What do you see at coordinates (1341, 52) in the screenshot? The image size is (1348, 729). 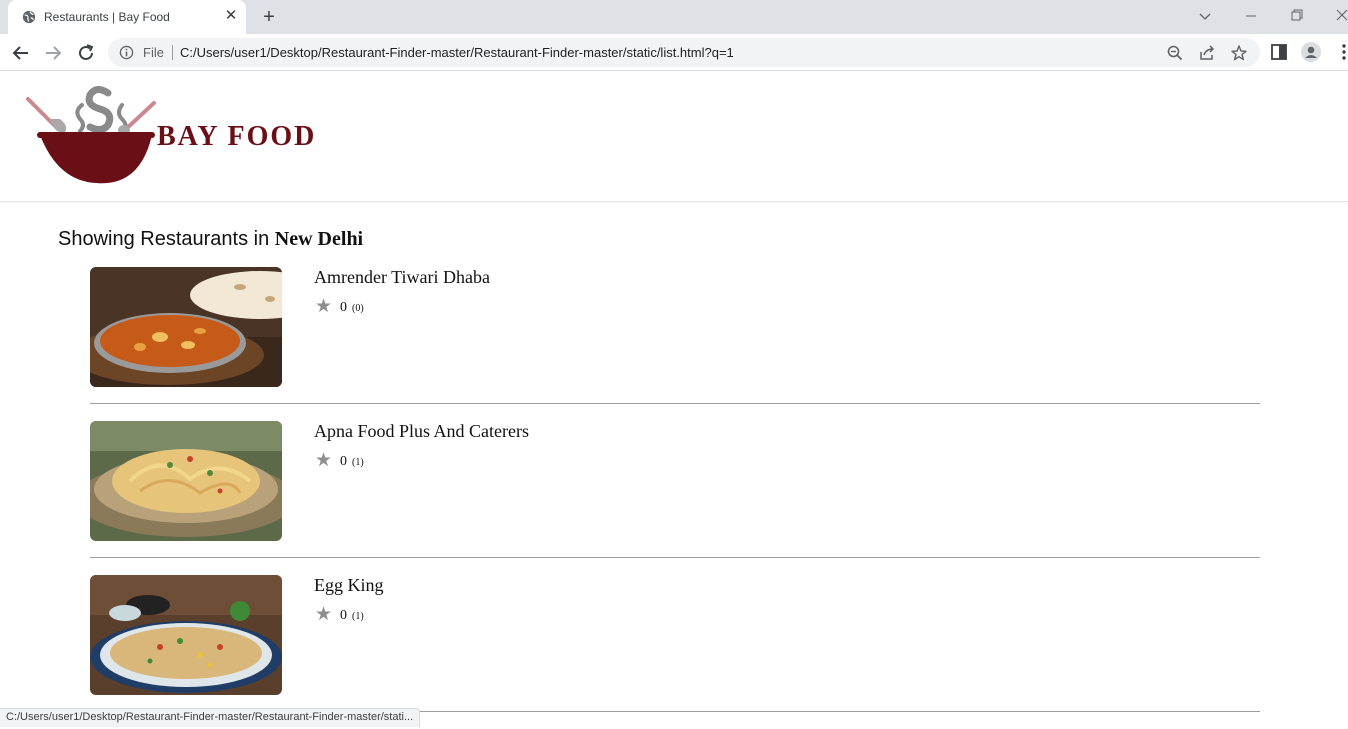 I see `menu-dots-icon` at bounding box center [1341, 52].